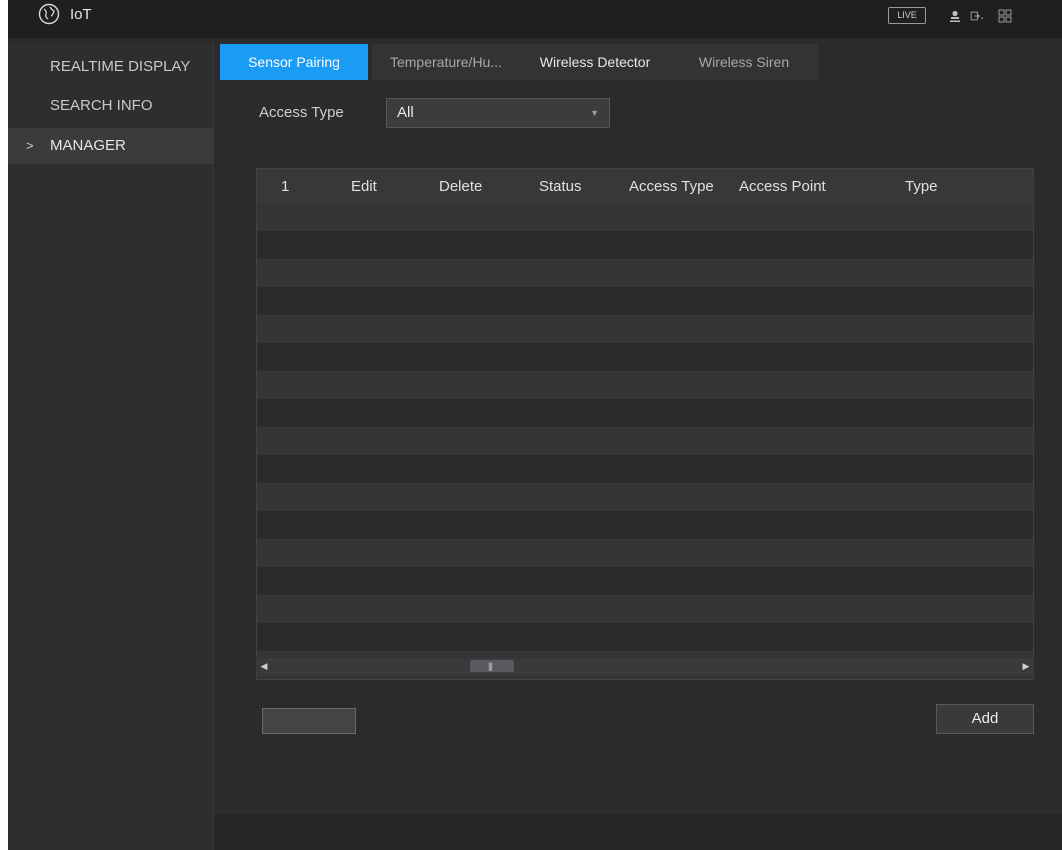 The width and height of the screenshot is (1062, 850). Describe the element at coordinates (1026, 666) in the screenshot. I see `scroll-right-arrow-icon: ▶` at that location.